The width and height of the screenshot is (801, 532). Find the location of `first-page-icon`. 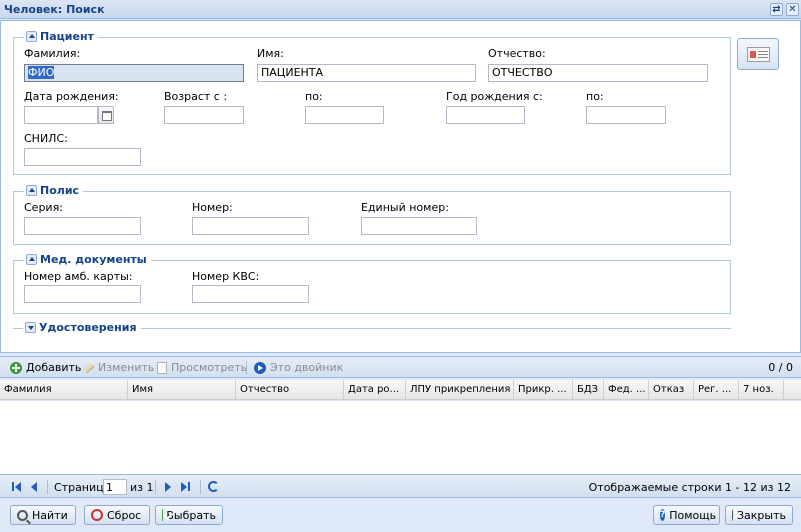

first-page-icon is located at coordinates (17, 487).